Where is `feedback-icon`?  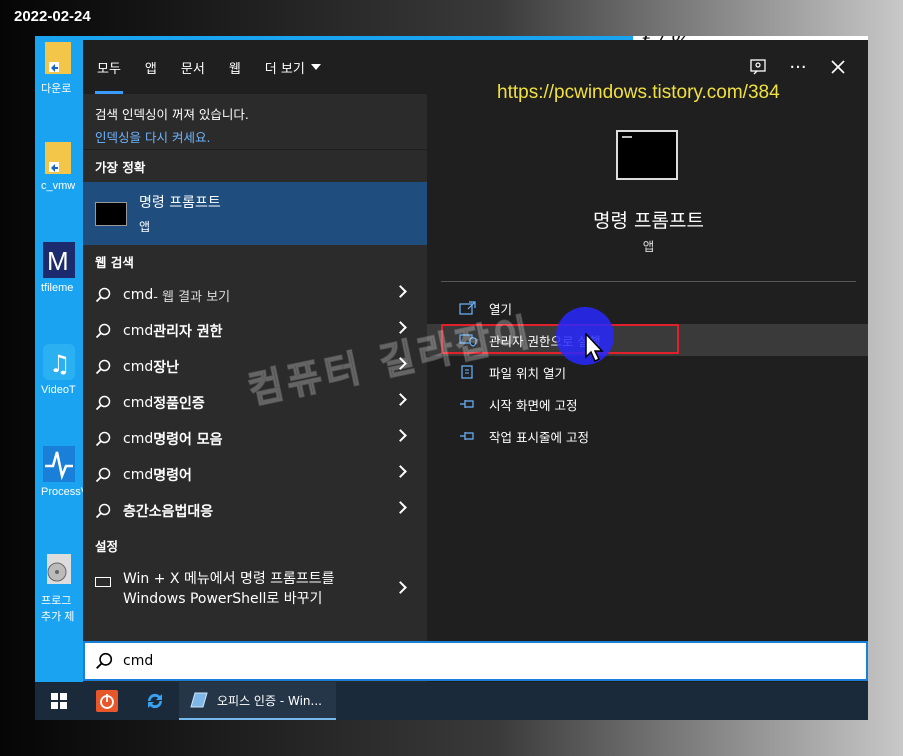
feedback-icon is located at coordinates (758, 67).